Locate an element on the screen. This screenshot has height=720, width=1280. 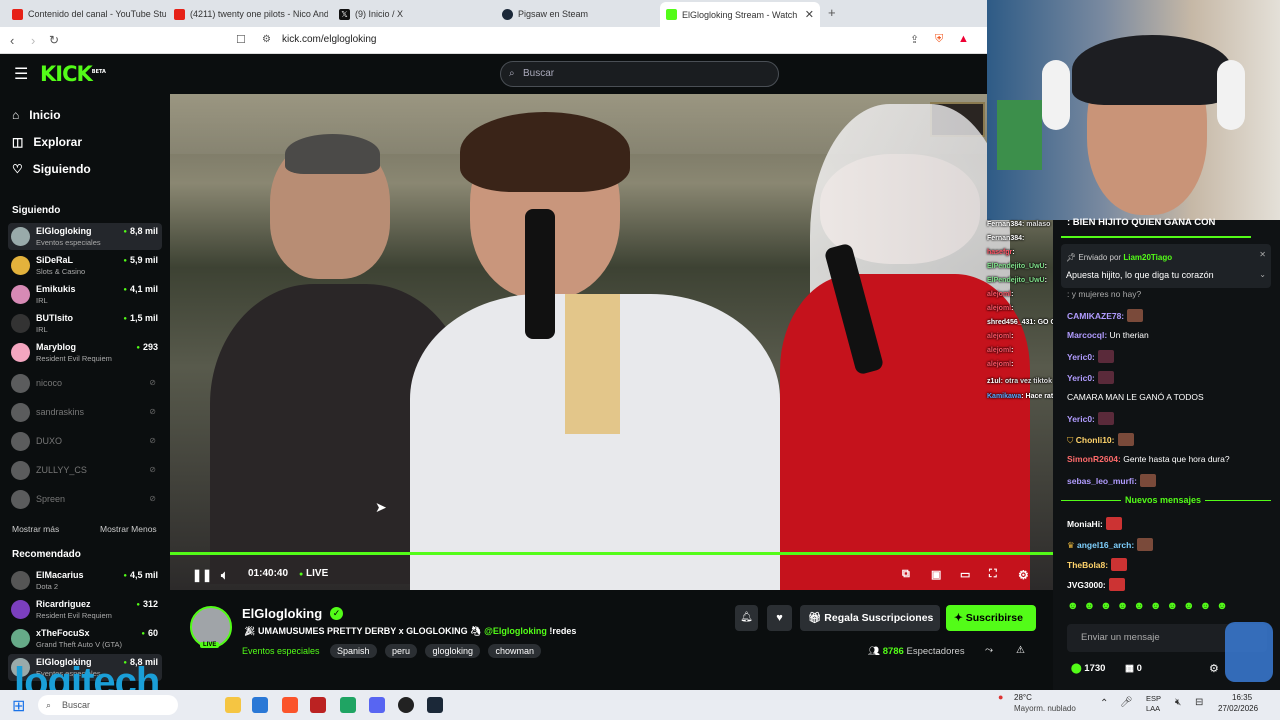
brave-shield-icon: ⛨ is located at coordinates (939, 39).